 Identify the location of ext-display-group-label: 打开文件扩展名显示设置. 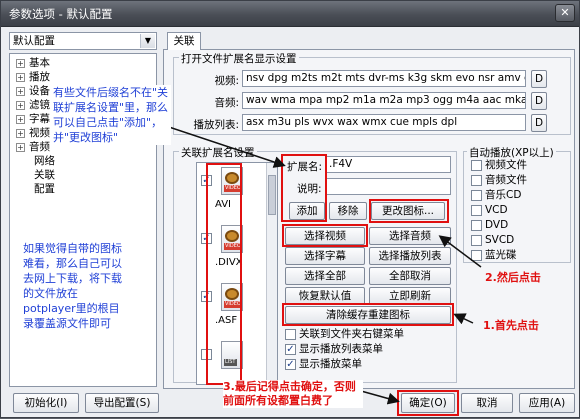
(239, 58).